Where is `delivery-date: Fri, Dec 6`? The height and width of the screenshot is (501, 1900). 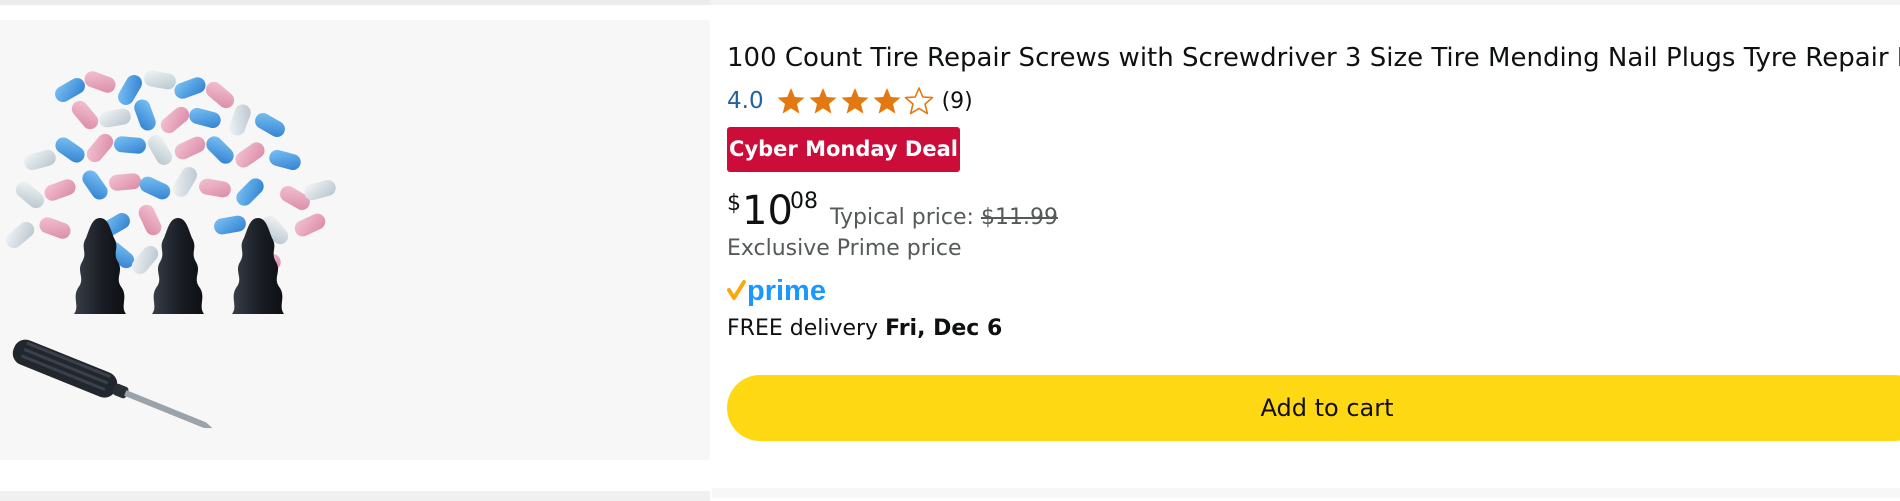 delivery-date: Fri, Dec 6 is located at coordinates (944, 328).